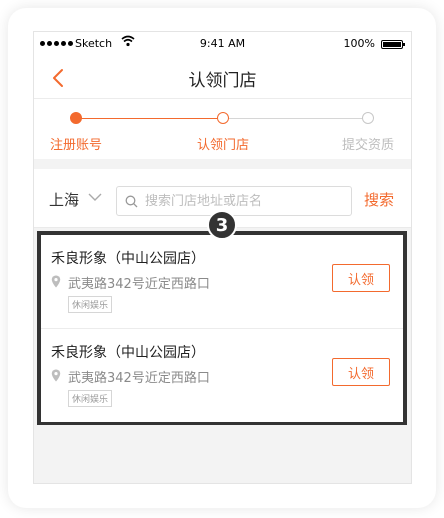  What do you see at coordinates (222, 45) in the screenshot?
I see `status-bar: Sketch 9:41 AM 100%` at bounding box center [222, 45].